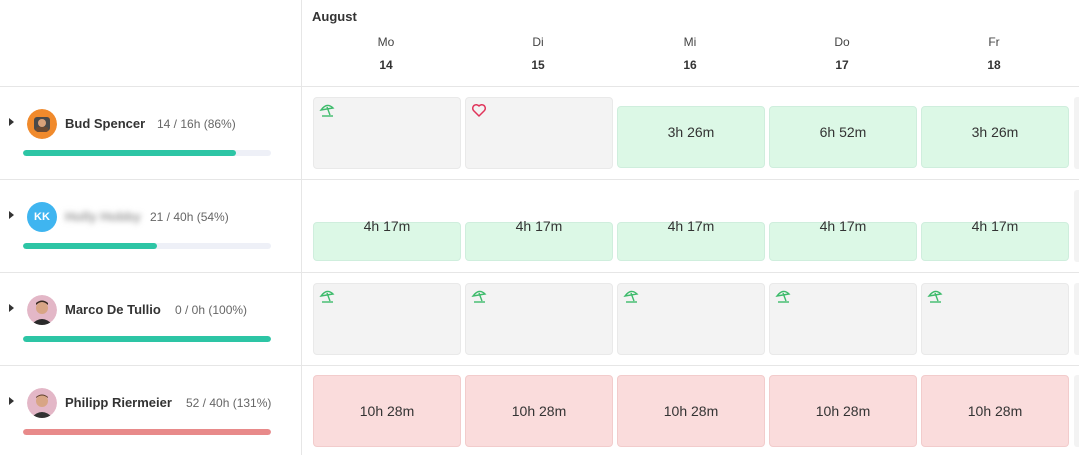  I want to click on day-cell: 6h 52m, so click(843, 137).